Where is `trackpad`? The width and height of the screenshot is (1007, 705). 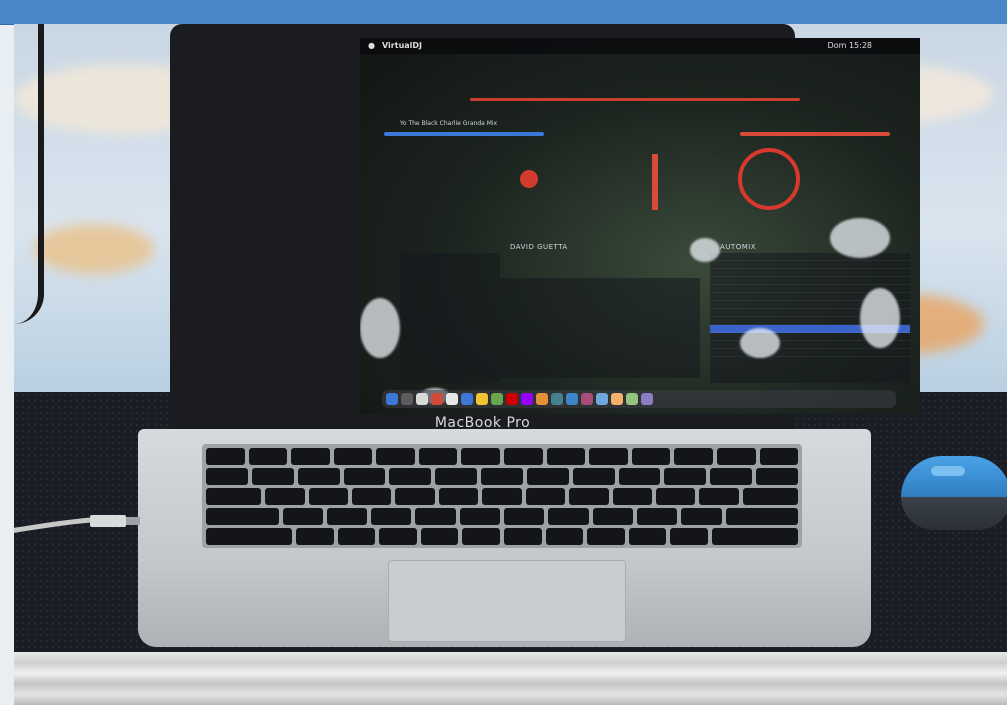
trackpad is located at coordinates (507, 601).